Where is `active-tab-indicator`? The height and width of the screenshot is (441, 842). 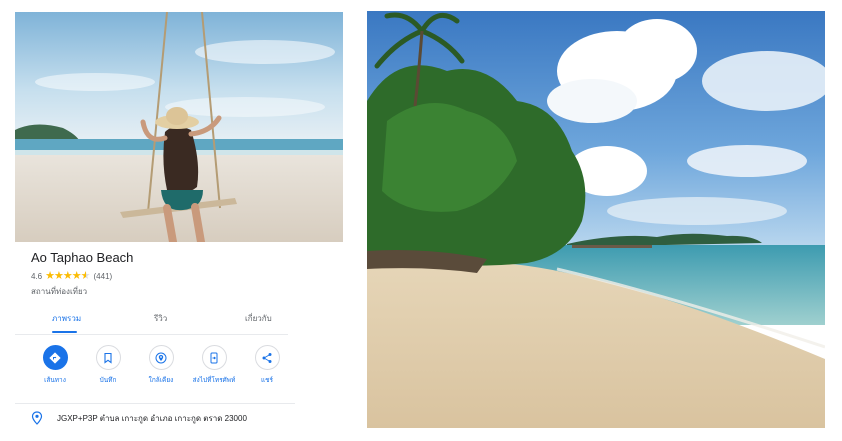
active-tab-indicator is located at coordinates (64, 332).